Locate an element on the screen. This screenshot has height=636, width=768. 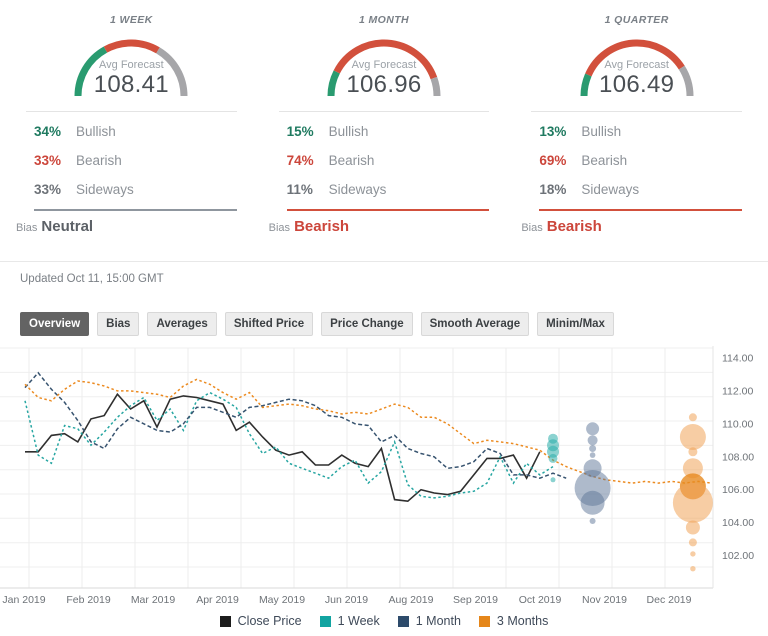
legend-item-close-price: Close Price is located at coordinates (260, 621).